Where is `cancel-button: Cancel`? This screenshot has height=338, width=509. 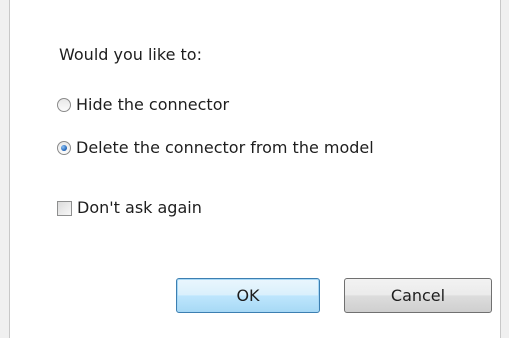 cancel-button: Cancel is located at coordinates (418, 295).